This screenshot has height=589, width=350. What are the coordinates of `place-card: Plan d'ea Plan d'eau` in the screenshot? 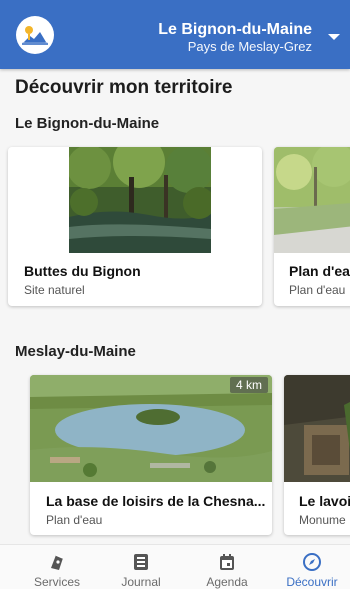 It's located at (312, 226).